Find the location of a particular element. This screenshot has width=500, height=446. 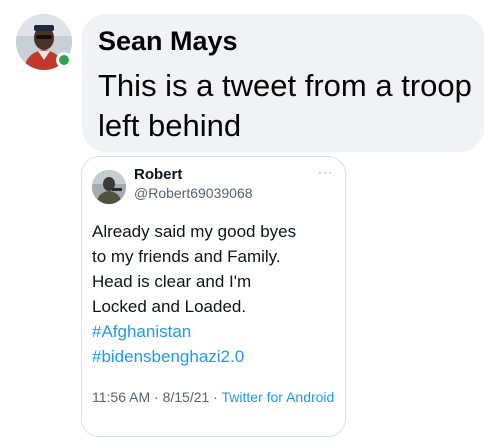

tweet-line: Locked and Loaded. is located at coordinates (169, 306).